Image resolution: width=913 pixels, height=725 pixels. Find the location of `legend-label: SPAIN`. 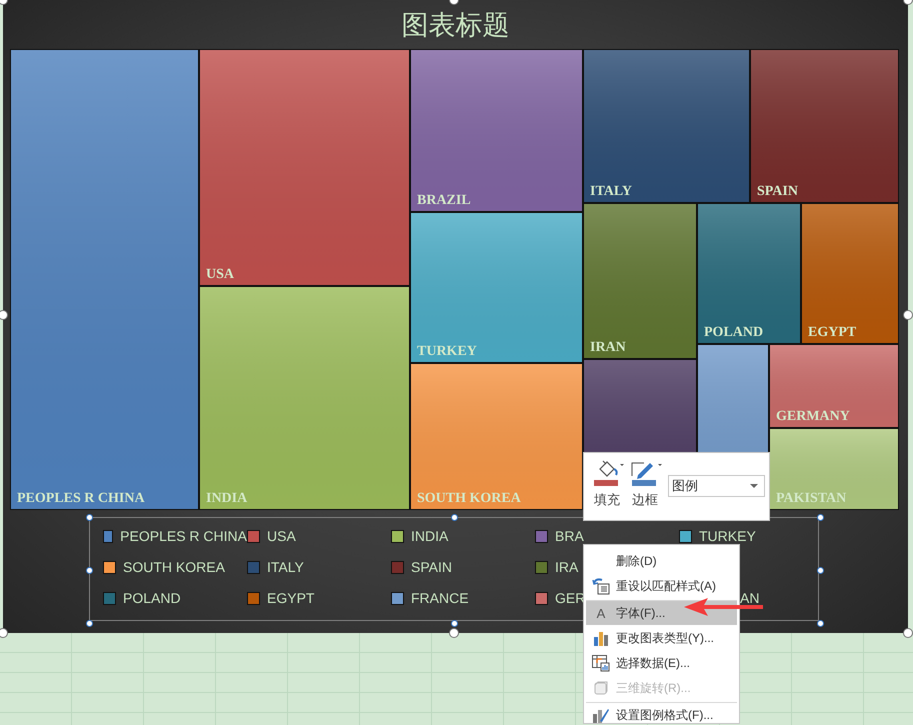

legend-label: SPAIN is located at coordinates (431, 567).